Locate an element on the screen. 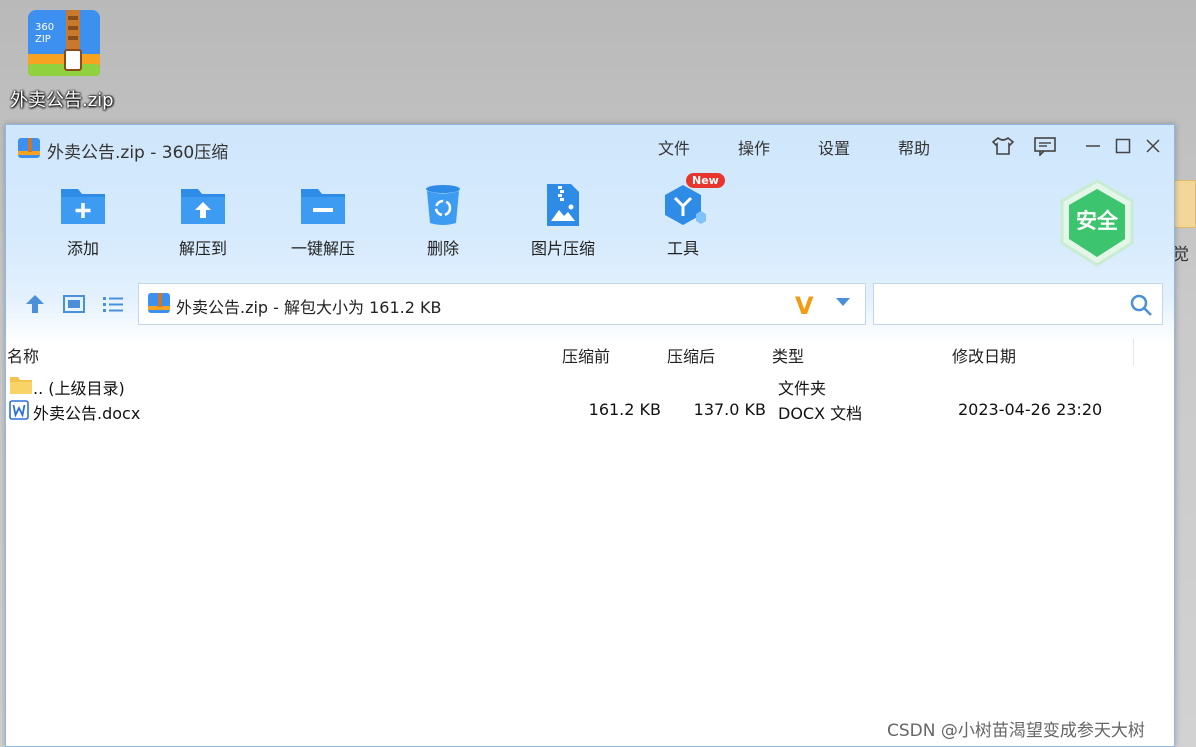 The width and height of the screenshot is (1196, 747). image-file-icon is located at coordinates (563, 205).